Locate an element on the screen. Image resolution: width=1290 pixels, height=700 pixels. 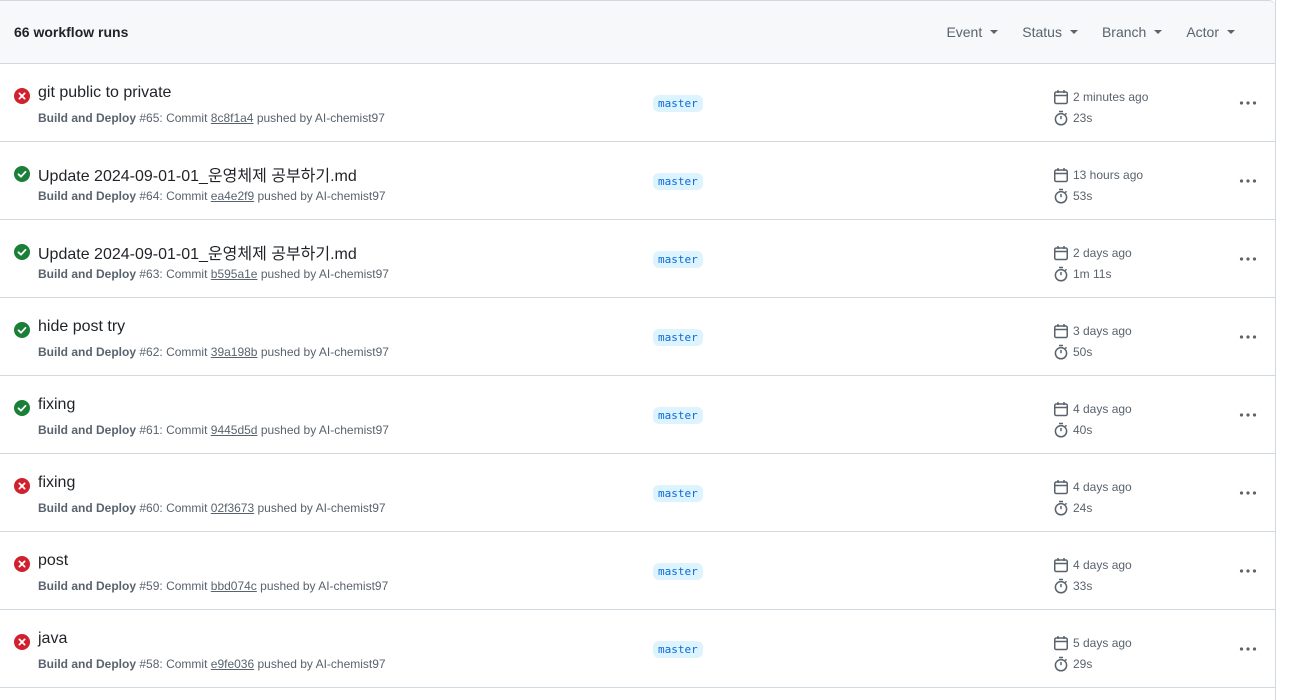
run-title-link: post is located at coordinates (53, 561).